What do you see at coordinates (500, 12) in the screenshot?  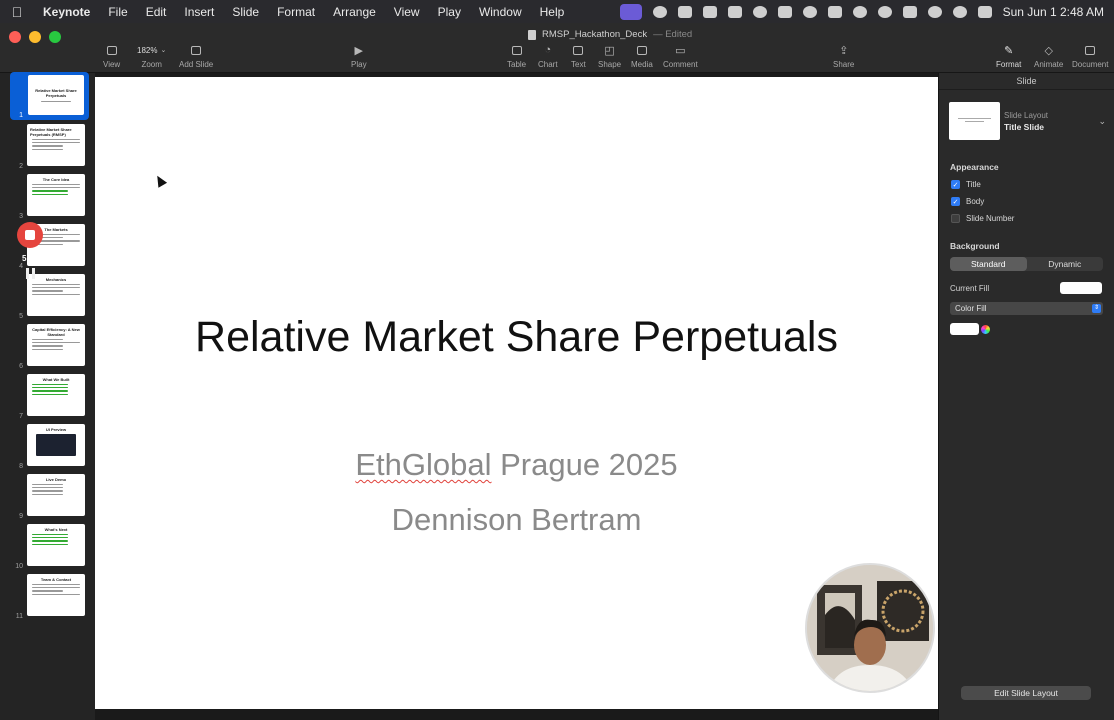 I see `menu-window: Window` at bounding box center [500, 12].